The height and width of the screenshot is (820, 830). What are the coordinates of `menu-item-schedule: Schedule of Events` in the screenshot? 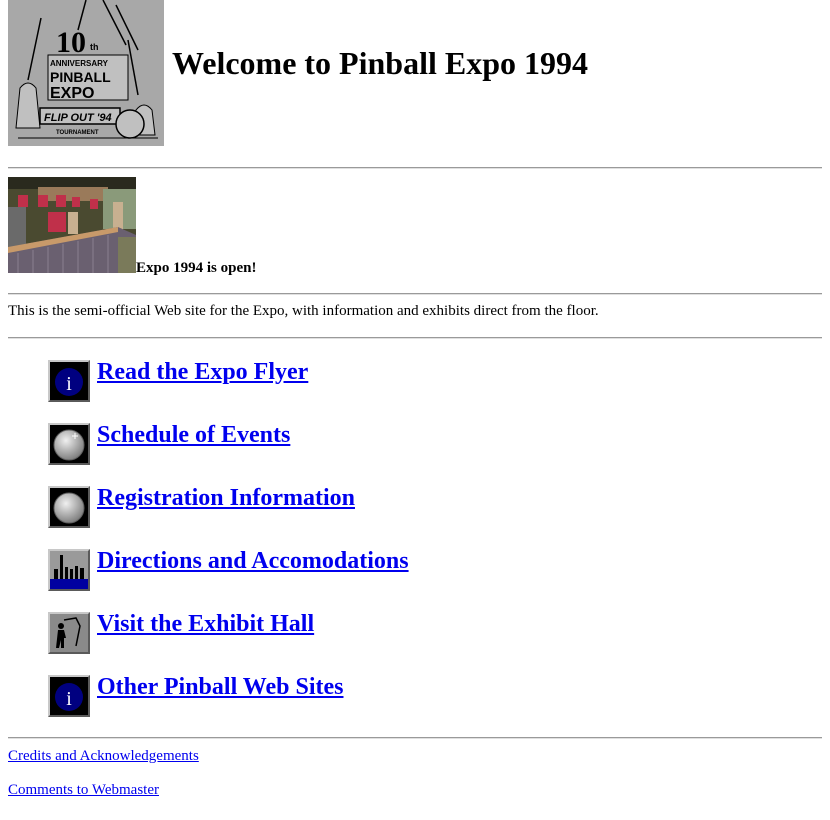 It's located at (228, 452).